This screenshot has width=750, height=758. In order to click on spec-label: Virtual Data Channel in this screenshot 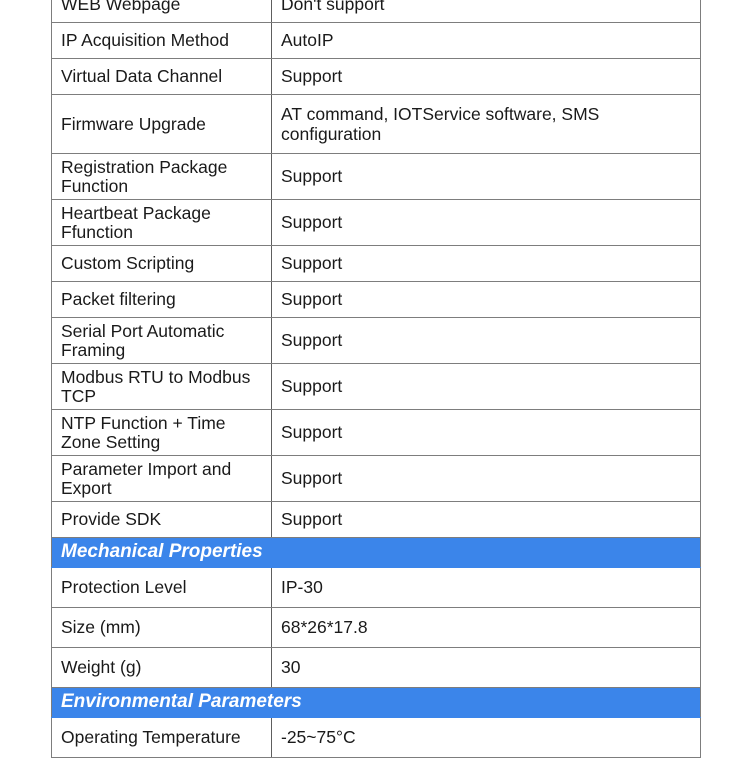, I will do `click(161, 76)`.